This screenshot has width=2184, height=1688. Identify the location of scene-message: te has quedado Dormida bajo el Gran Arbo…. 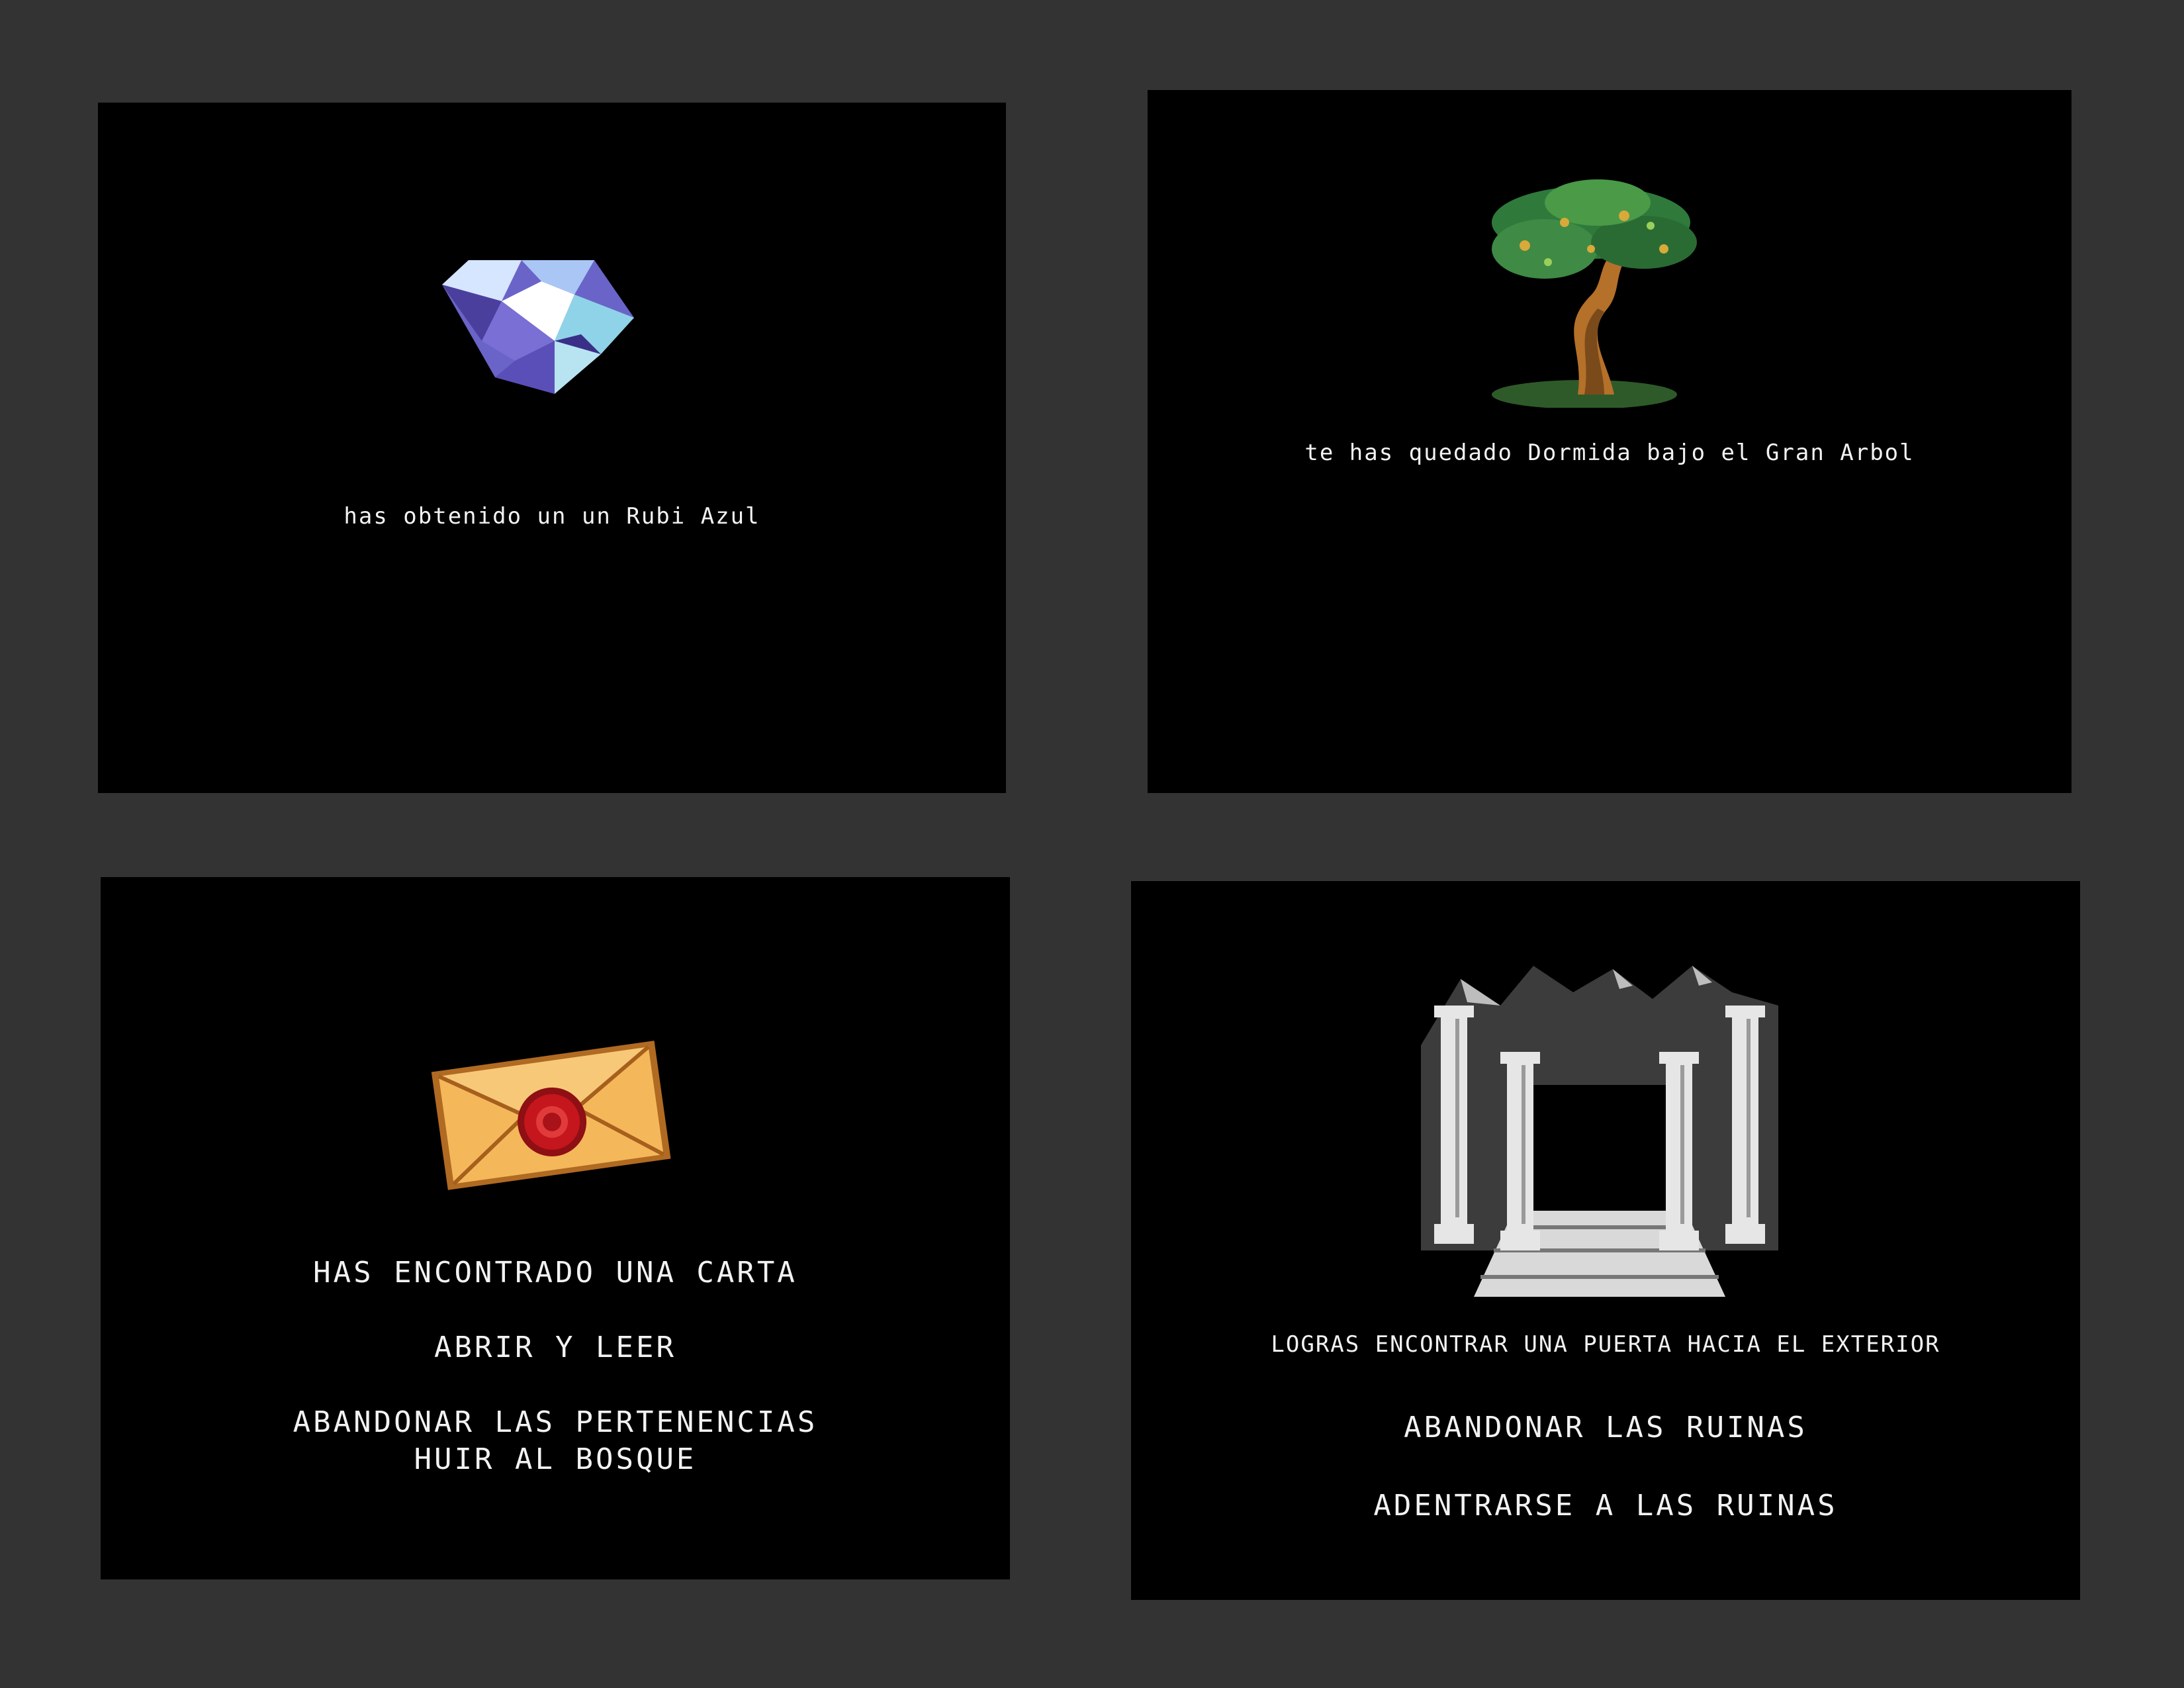
(1609, 453).